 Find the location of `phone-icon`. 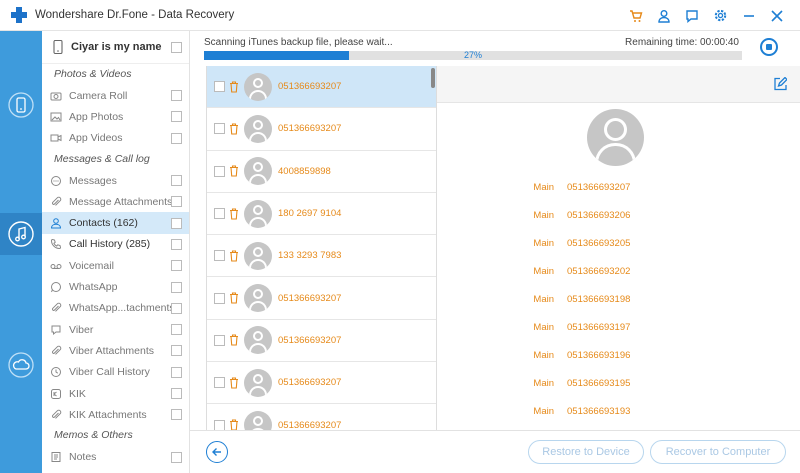

phone-icon is located at coordinates (58, 47).